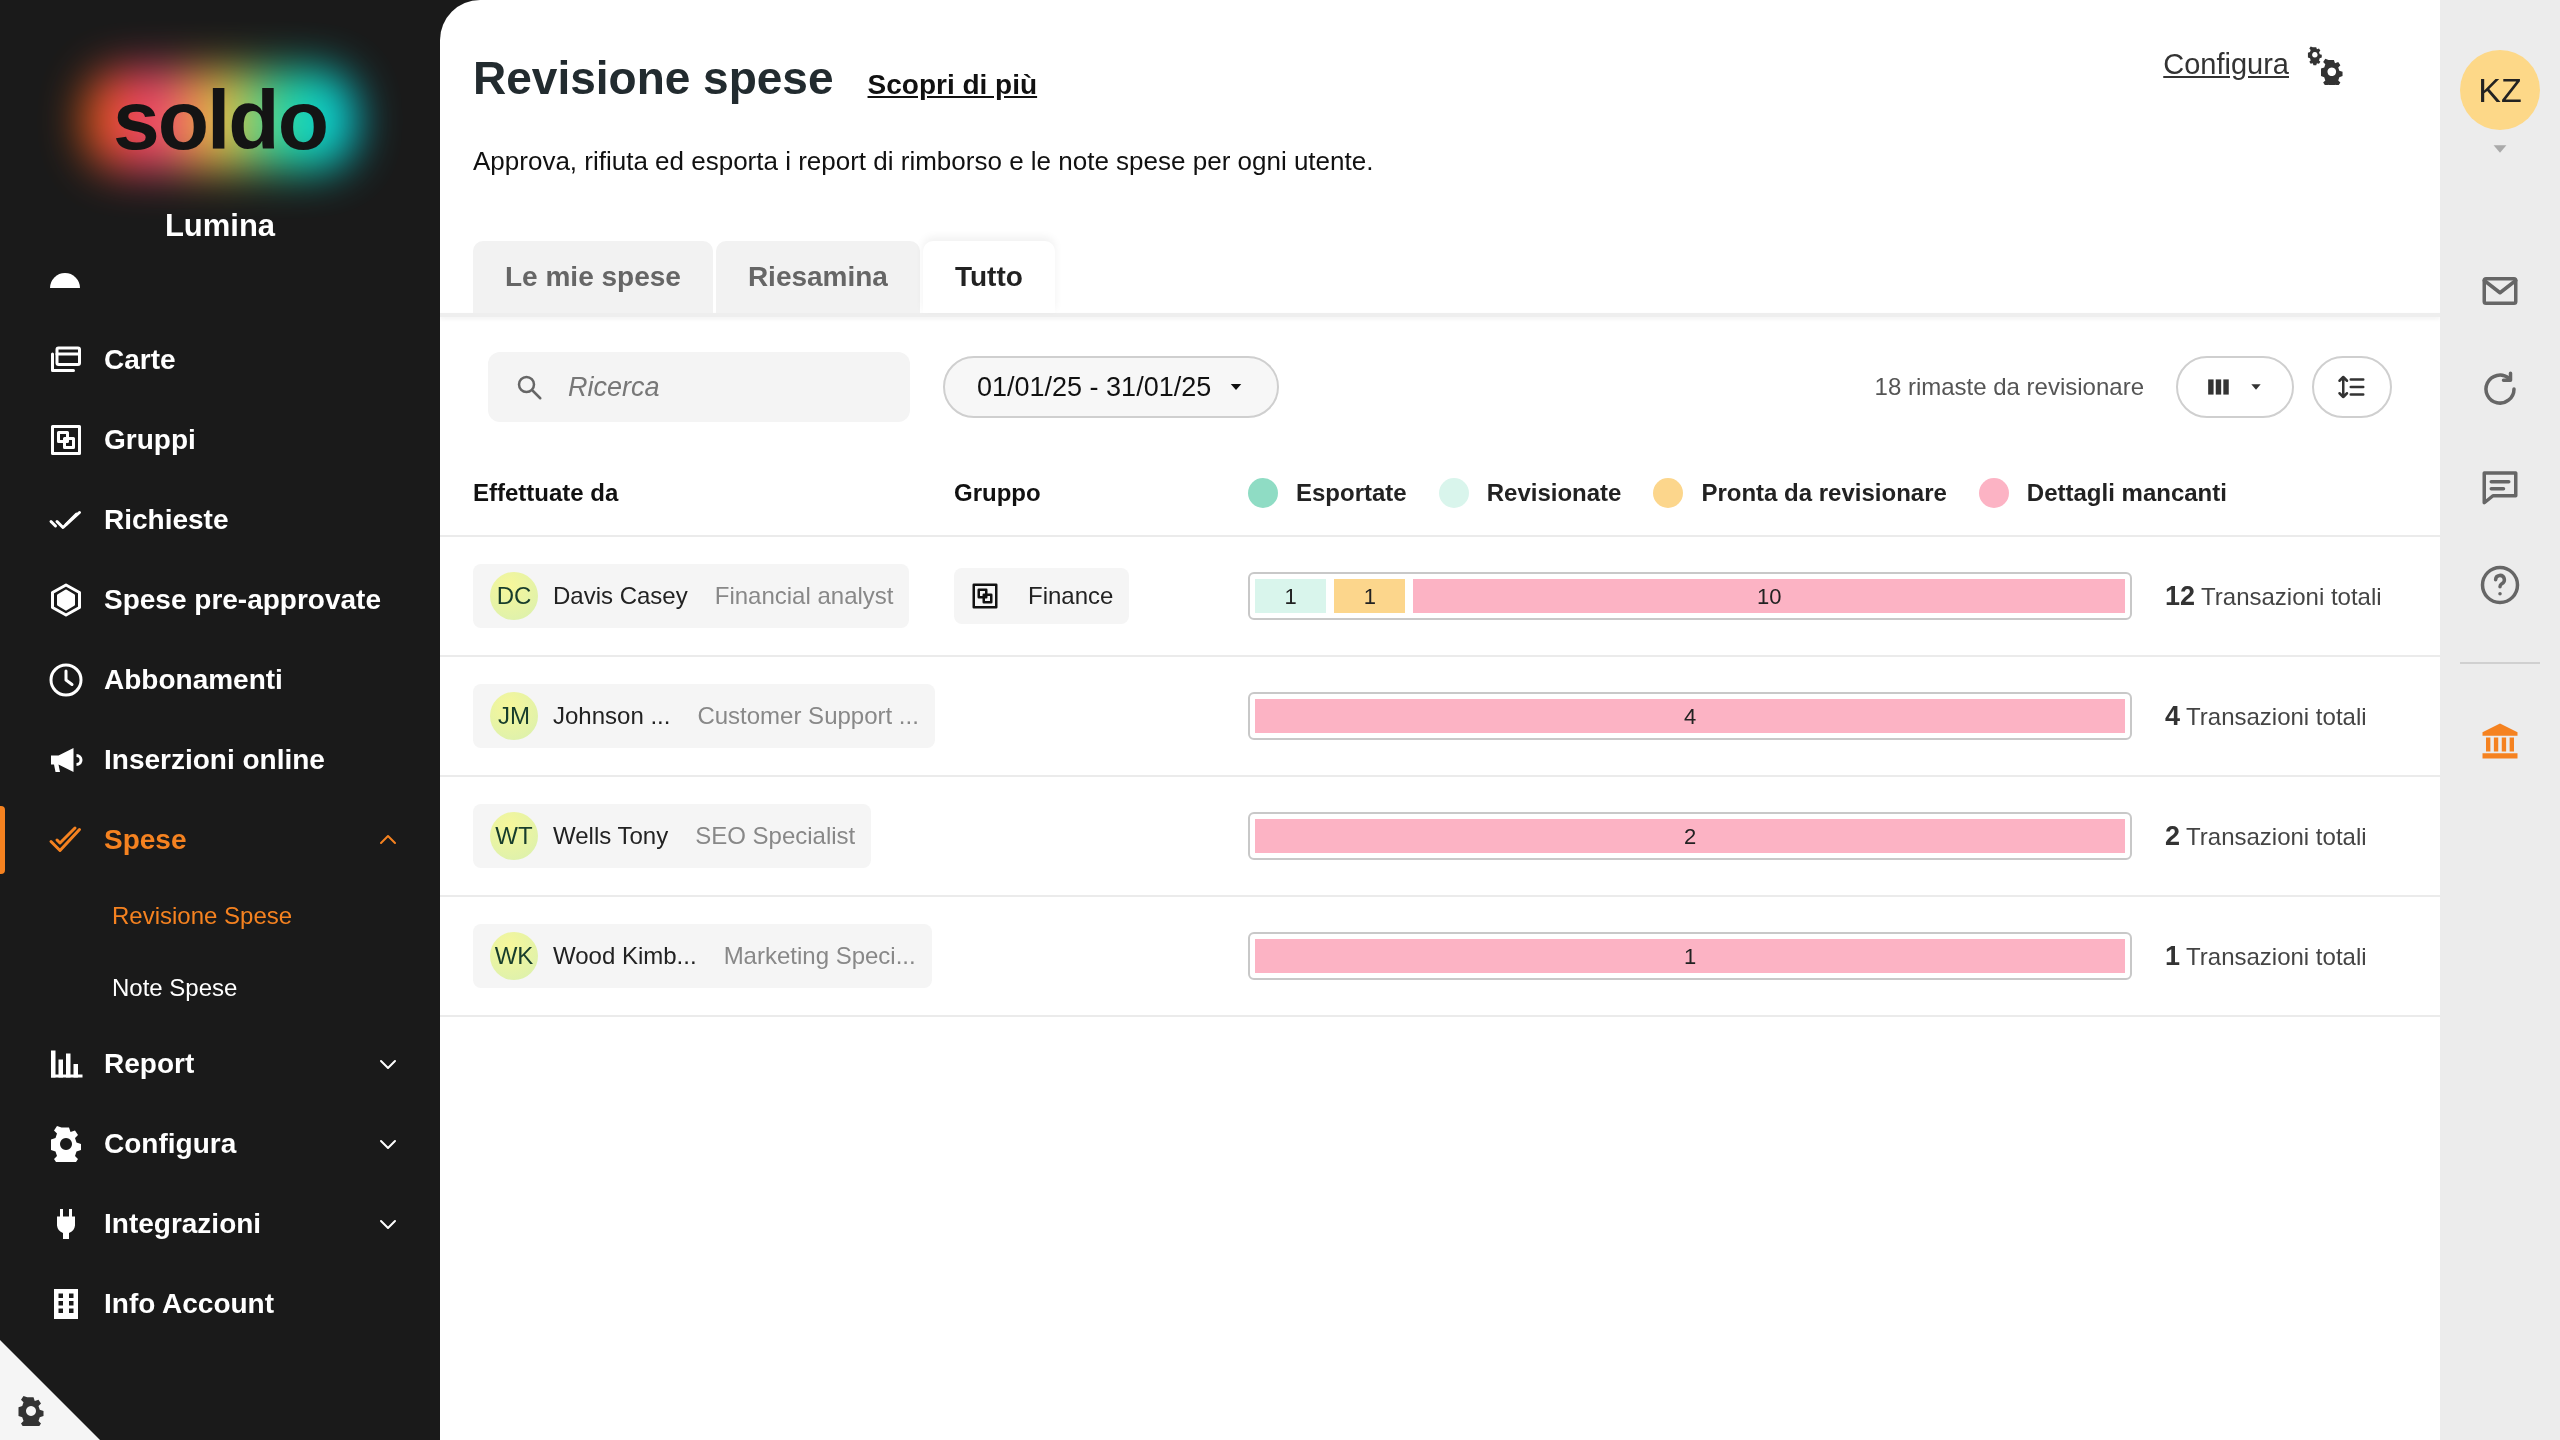 This screenshot has width=2560, height=1440. I want to click on total-transactions: 4 Transazioni totali, so click(2266, 716).